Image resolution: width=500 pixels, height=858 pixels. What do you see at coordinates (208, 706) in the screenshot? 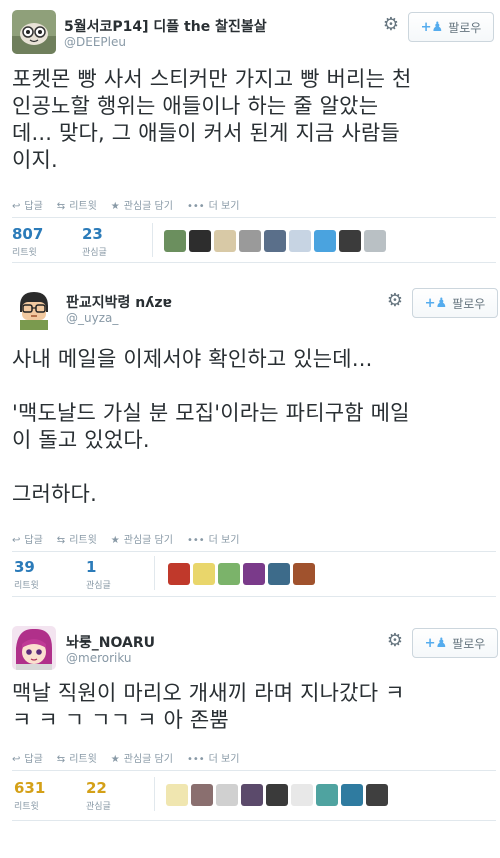
I see `tweet-text: 맥날 직원이 마리오 개새끼 라며 지나갔다 ㅋ ㅋ ㅋ ㄱ ㄱㄱ ㅋ 아 존뿜` at bounding box center [208, 706].